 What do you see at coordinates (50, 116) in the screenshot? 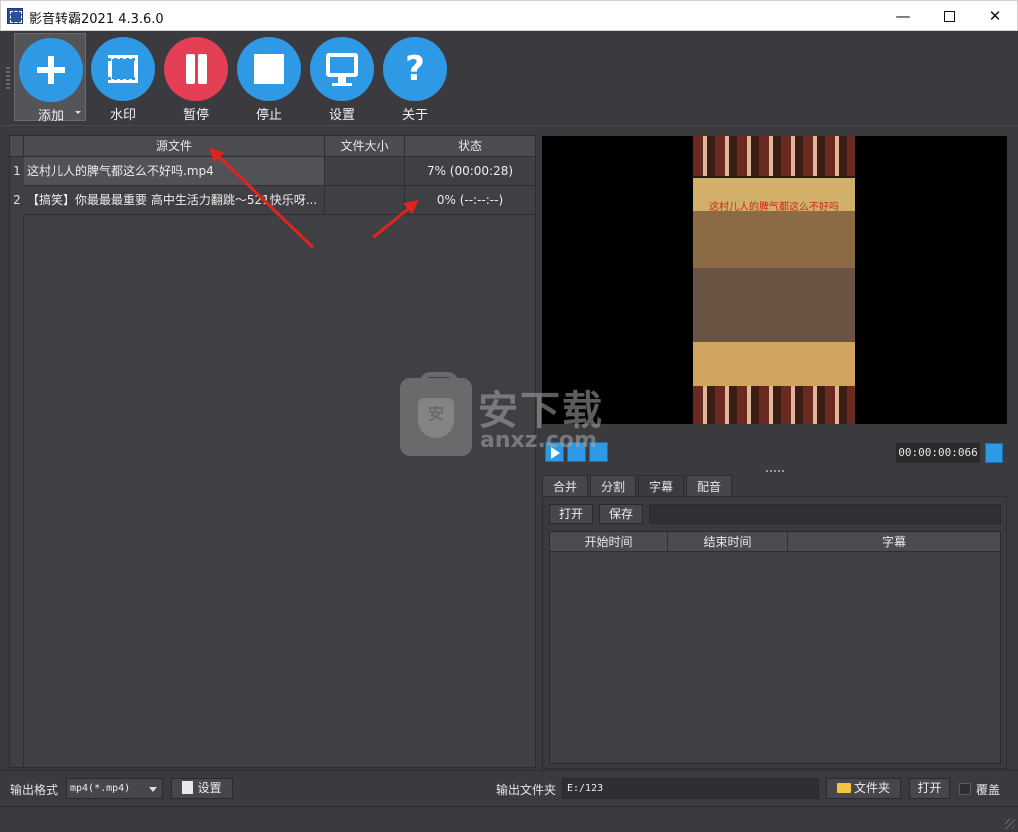
I see `add-label: 添加` at bounding box center [50, 116].